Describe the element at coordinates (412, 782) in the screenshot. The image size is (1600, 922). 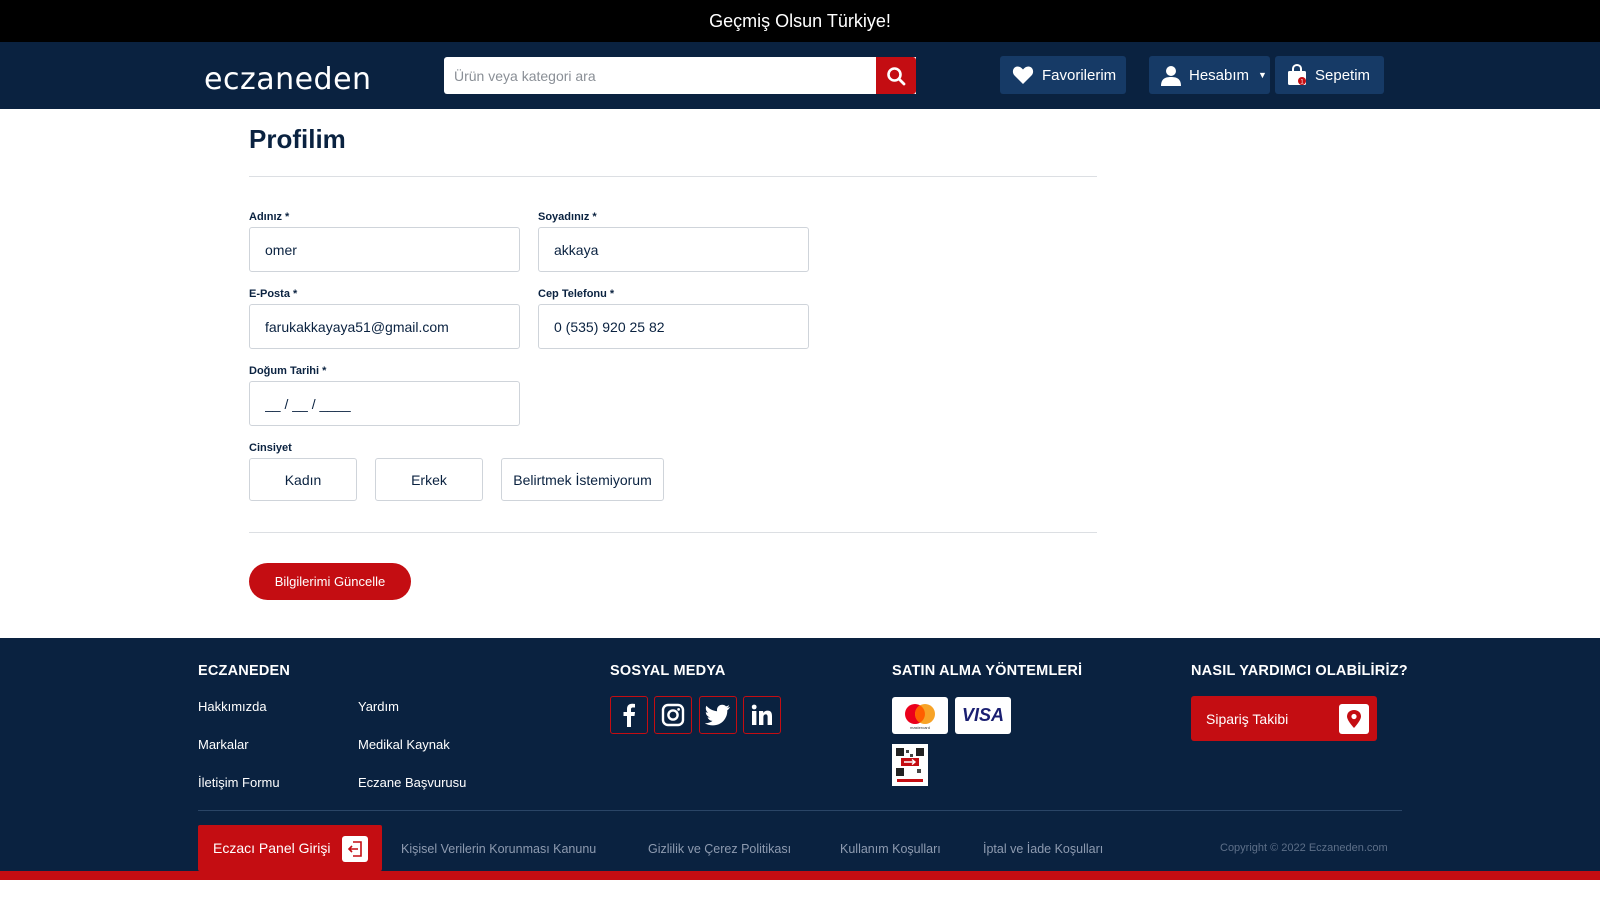
I see `footer-link-pharmacy-apply: Eczane Başvurusu` at that location.